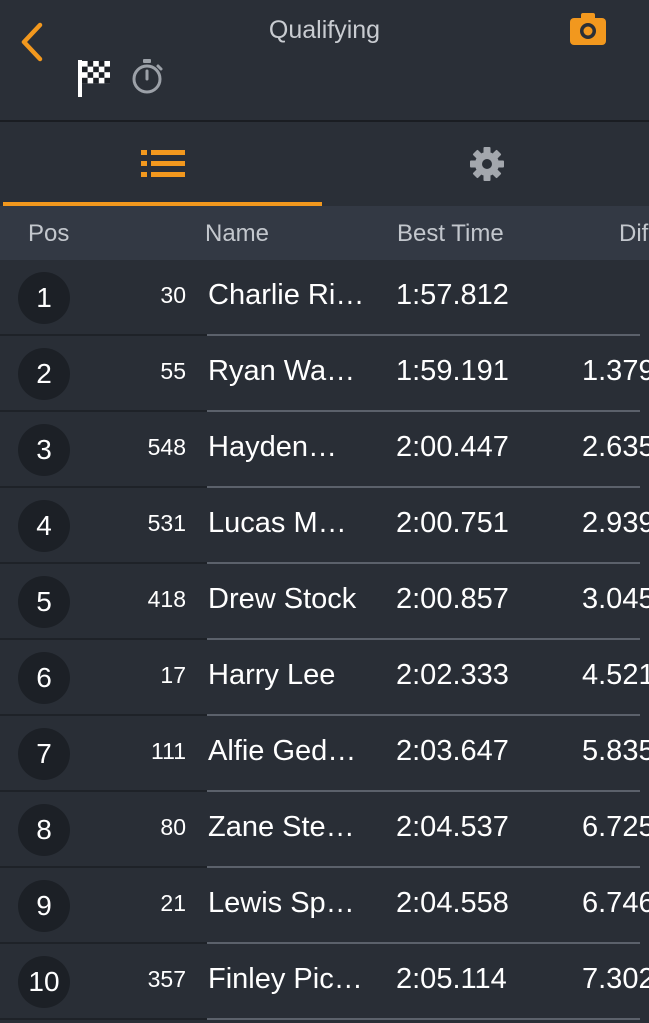 This screenshot has width=649, height=1023. I want to click on table-row: 1 30 Charlie Ri… 1:57.812, so click(324, 298).